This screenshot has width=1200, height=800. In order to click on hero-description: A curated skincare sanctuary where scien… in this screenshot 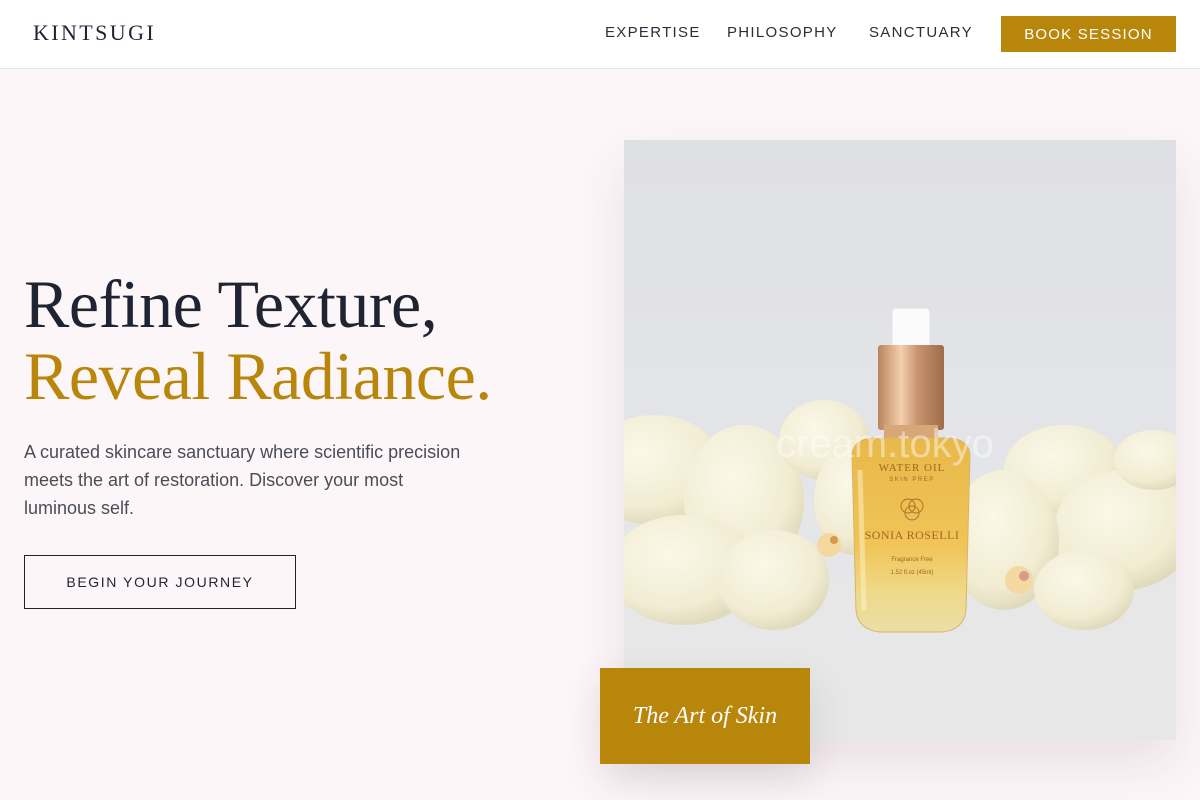, I will do `click(242, 480)`.